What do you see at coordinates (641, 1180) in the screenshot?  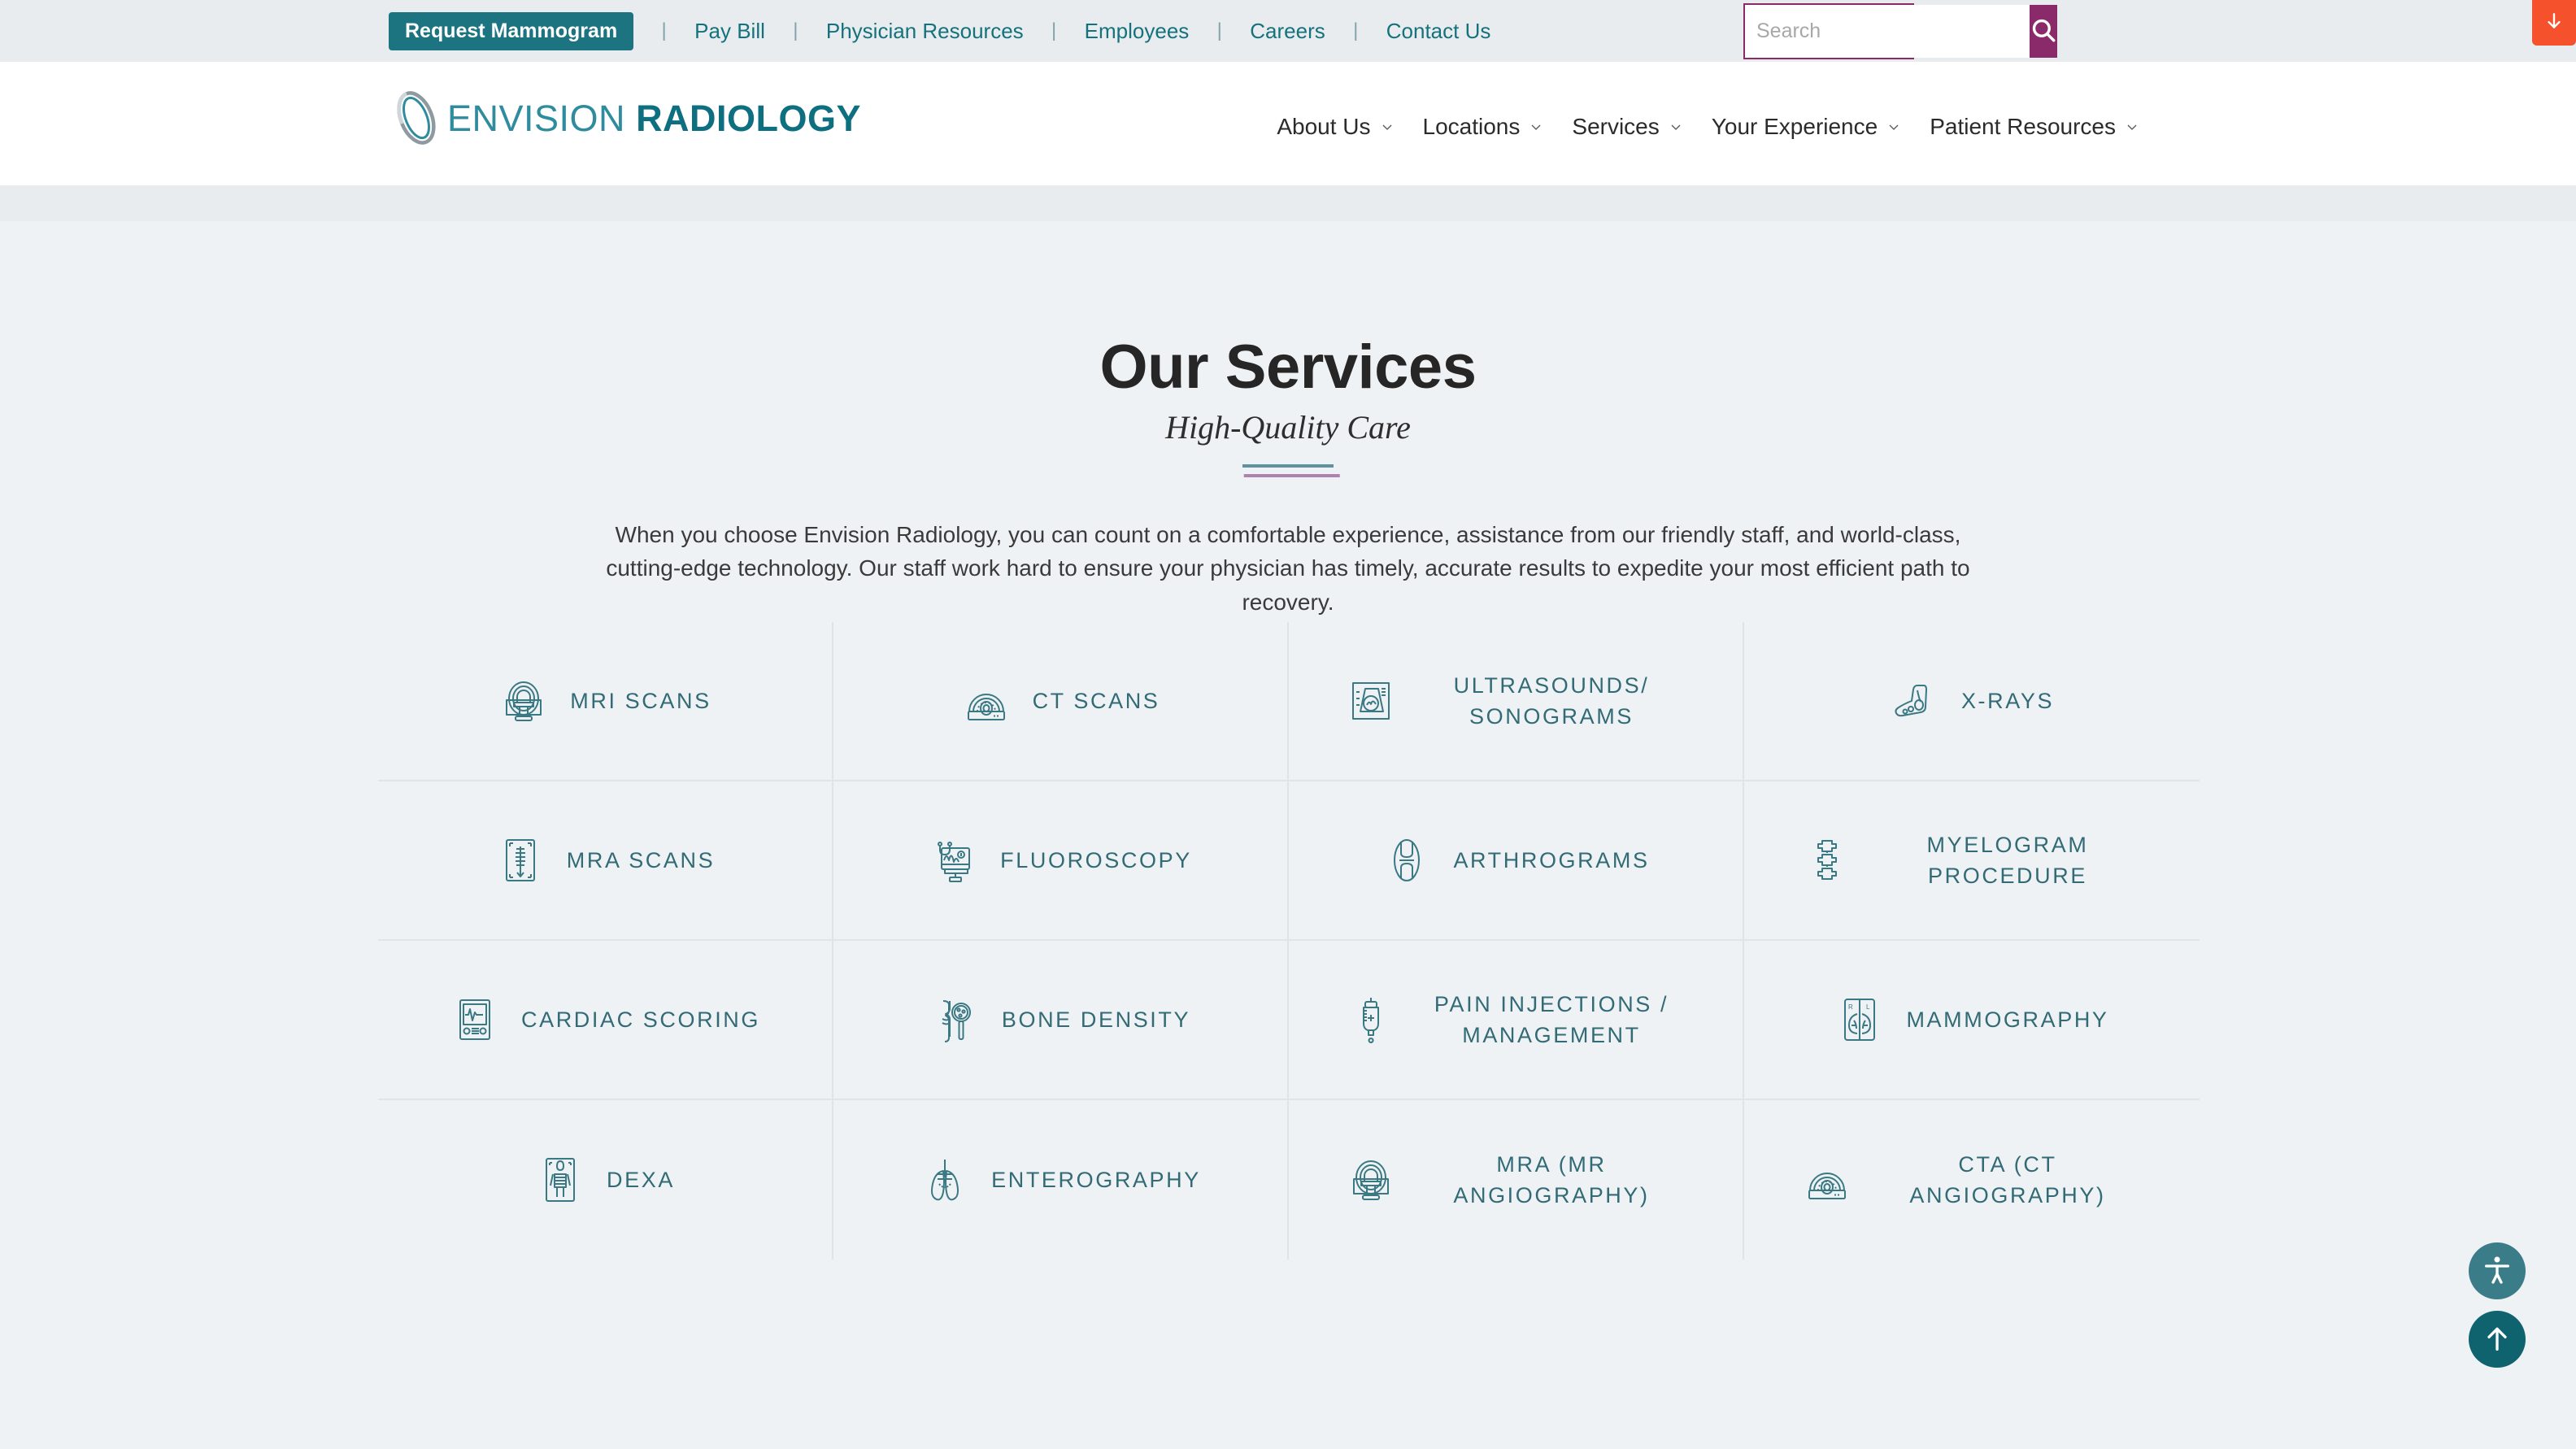 I see `service-label: DEXA` at bounding box center [641, 1180].